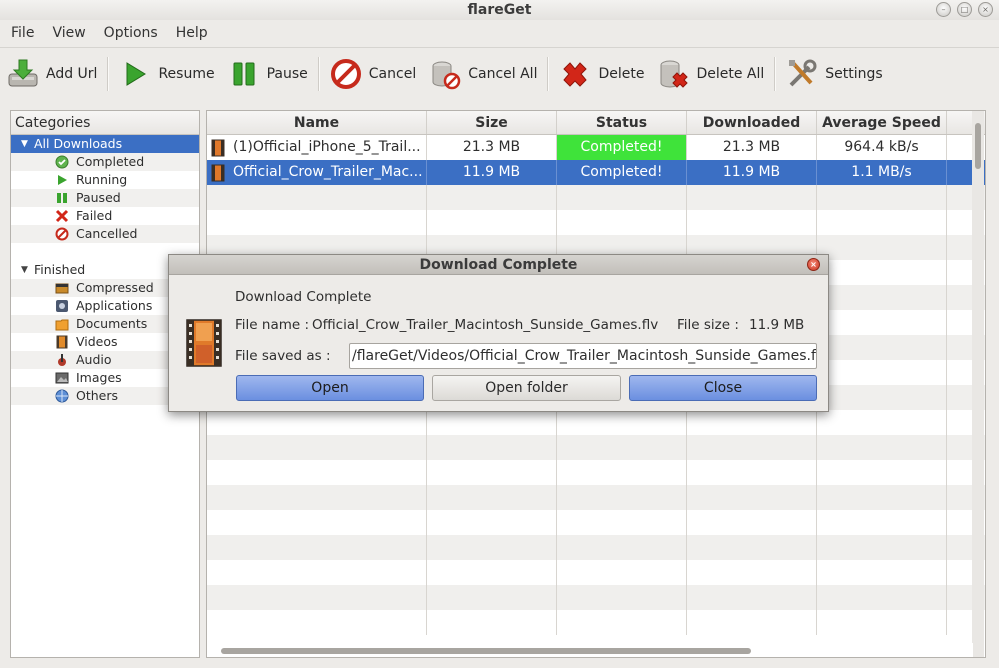 The width and height of the screenshot is (999, 668). I want to click on column-header-status: Status, so click(622, 122).